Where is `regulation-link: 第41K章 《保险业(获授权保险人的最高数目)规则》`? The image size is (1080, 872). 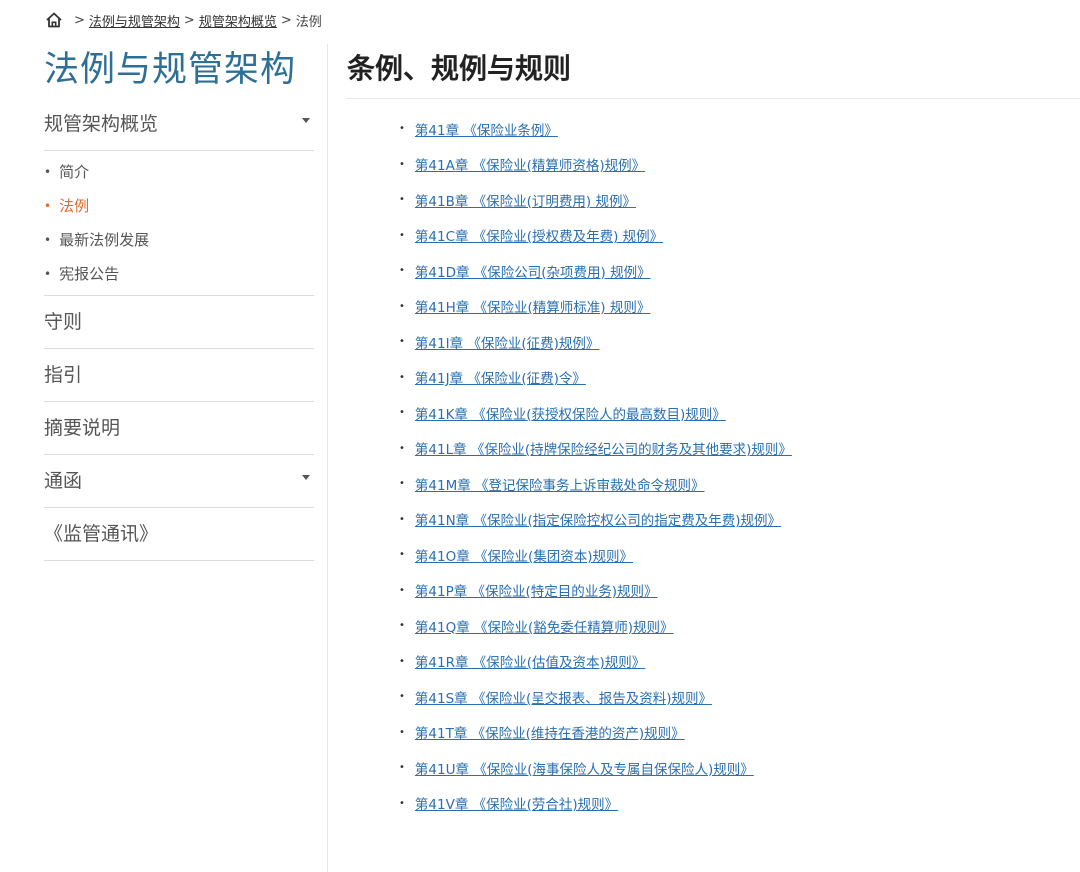 regulation-link: 第41K章 《保险业(获授权保险人的最高数目)规则》 is located at coordinates (570, 413).